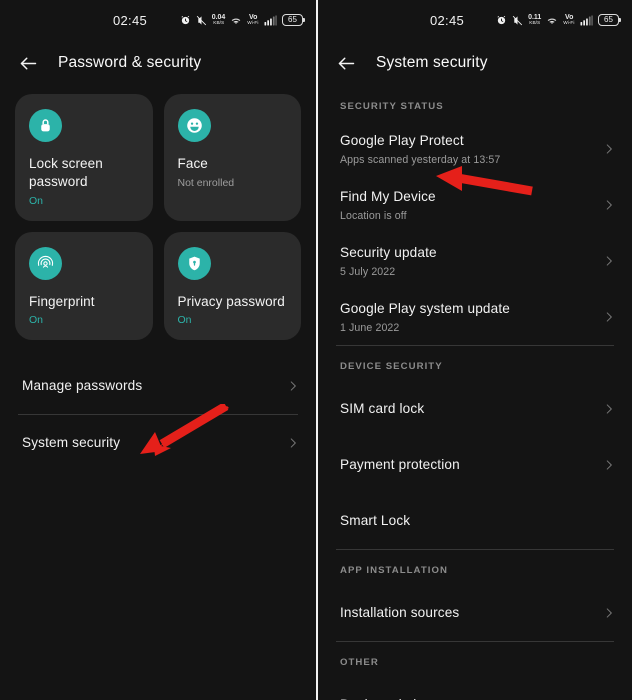 The width and height of the screenshot is (632, 700). I want to click on row-subtitle: Location is off, so click(373, 216).